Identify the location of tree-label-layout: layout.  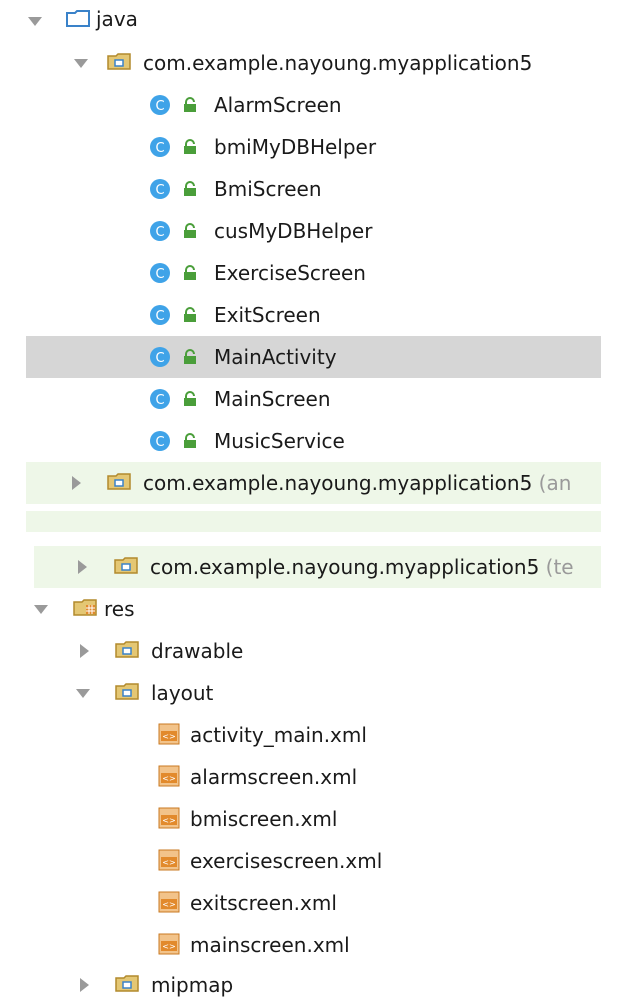
(182, 693).